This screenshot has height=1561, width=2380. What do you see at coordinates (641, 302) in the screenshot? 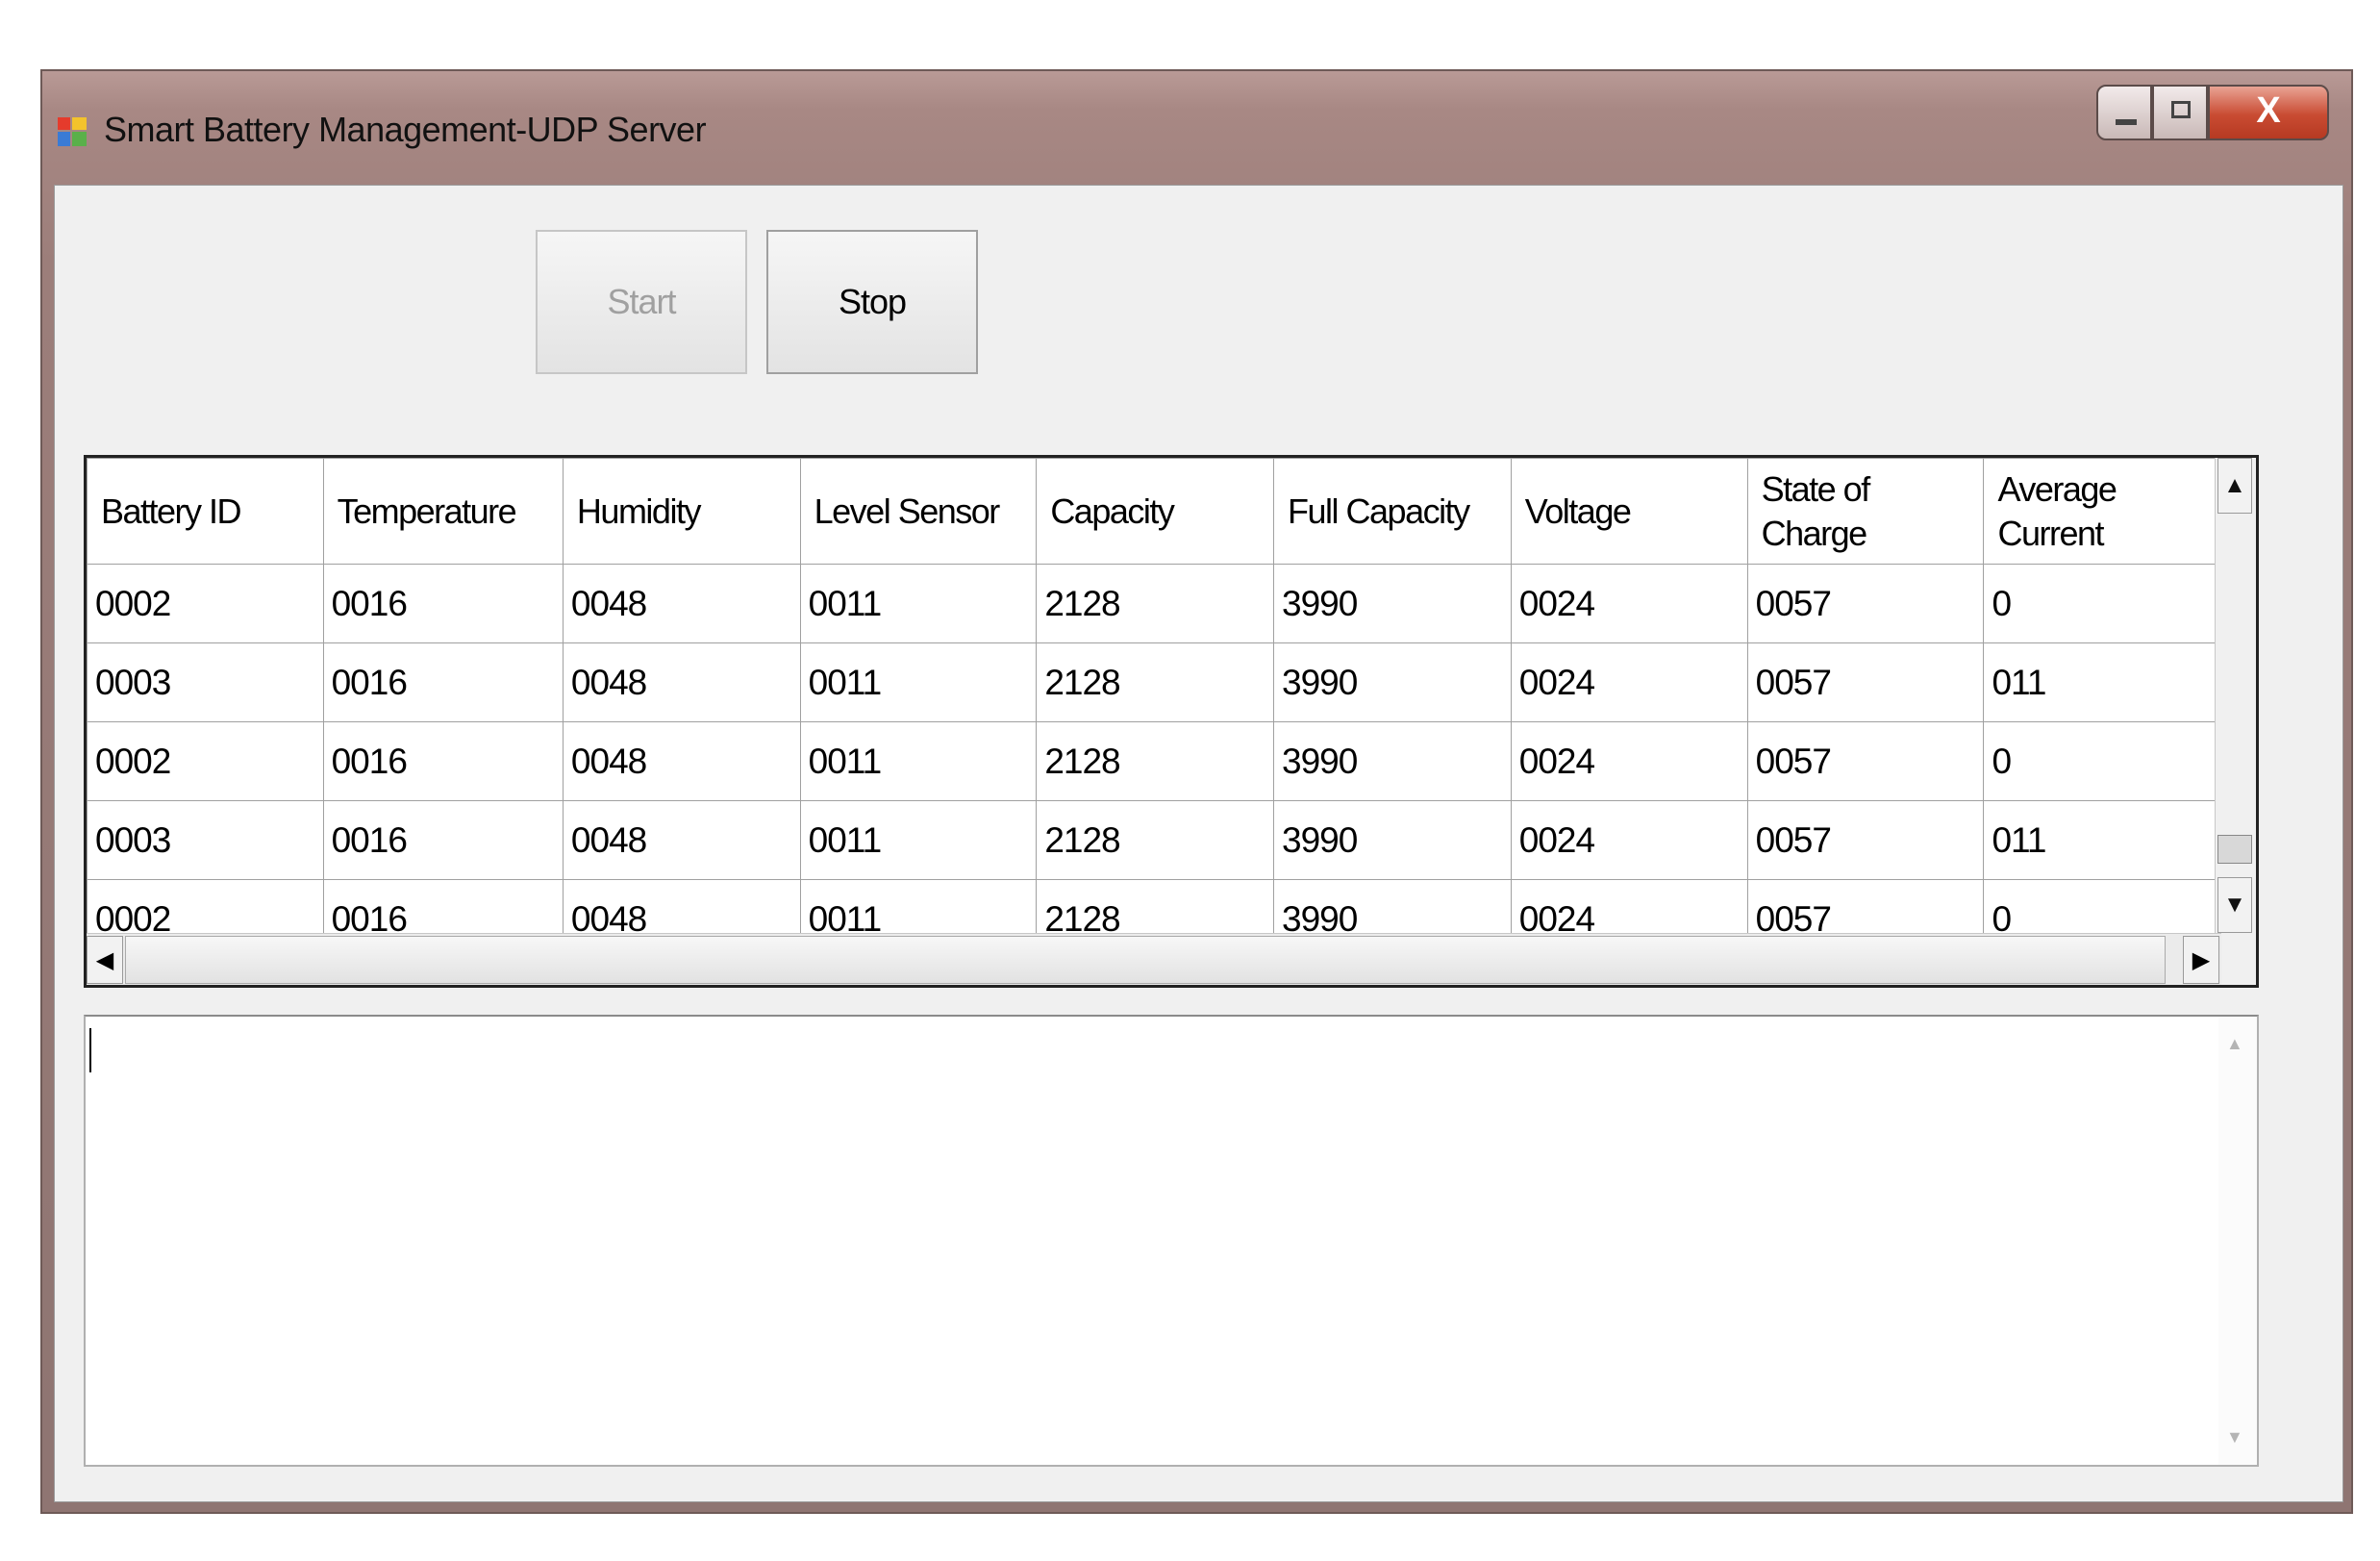
I see `start-button: Start` at bounding box center [641, 302].